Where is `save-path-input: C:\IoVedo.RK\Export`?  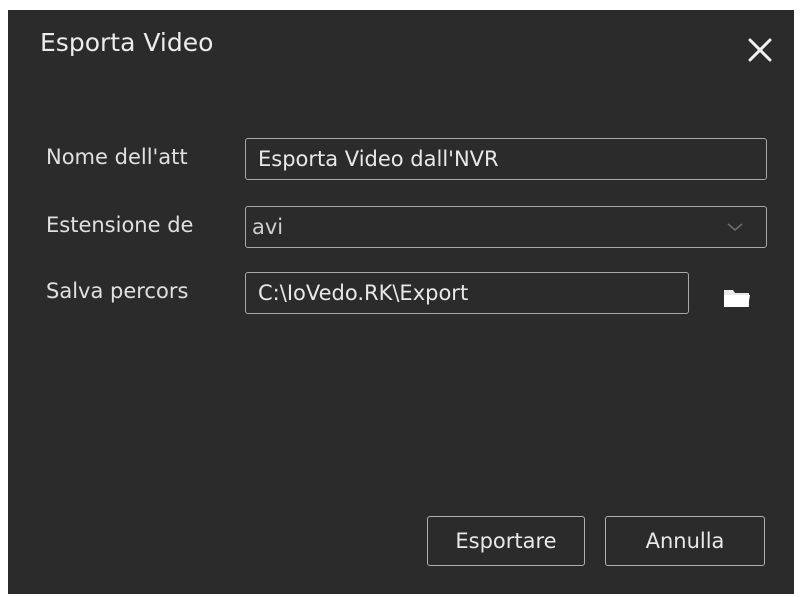
save-path-input: C:\IoVedo.RK\Export is located at coordinates (467, 293).